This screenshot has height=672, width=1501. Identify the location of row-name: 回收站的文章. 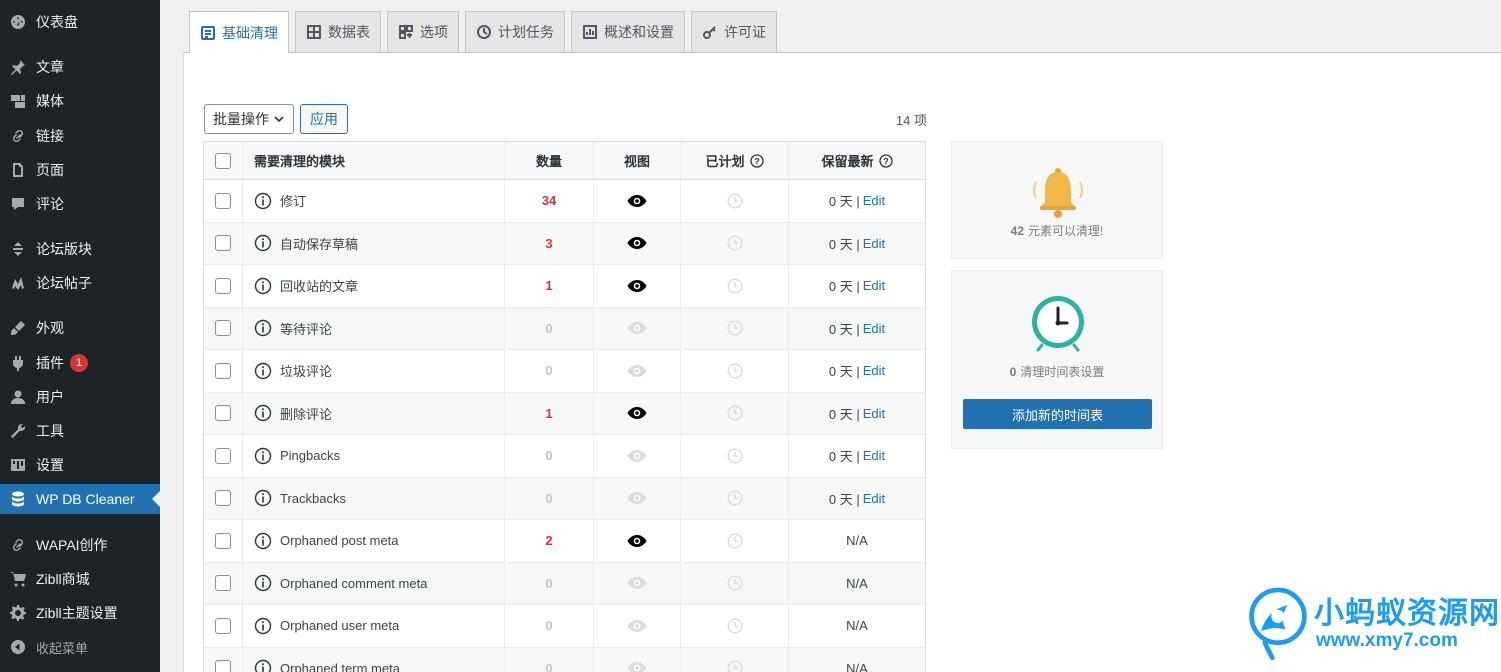
(319, 287).